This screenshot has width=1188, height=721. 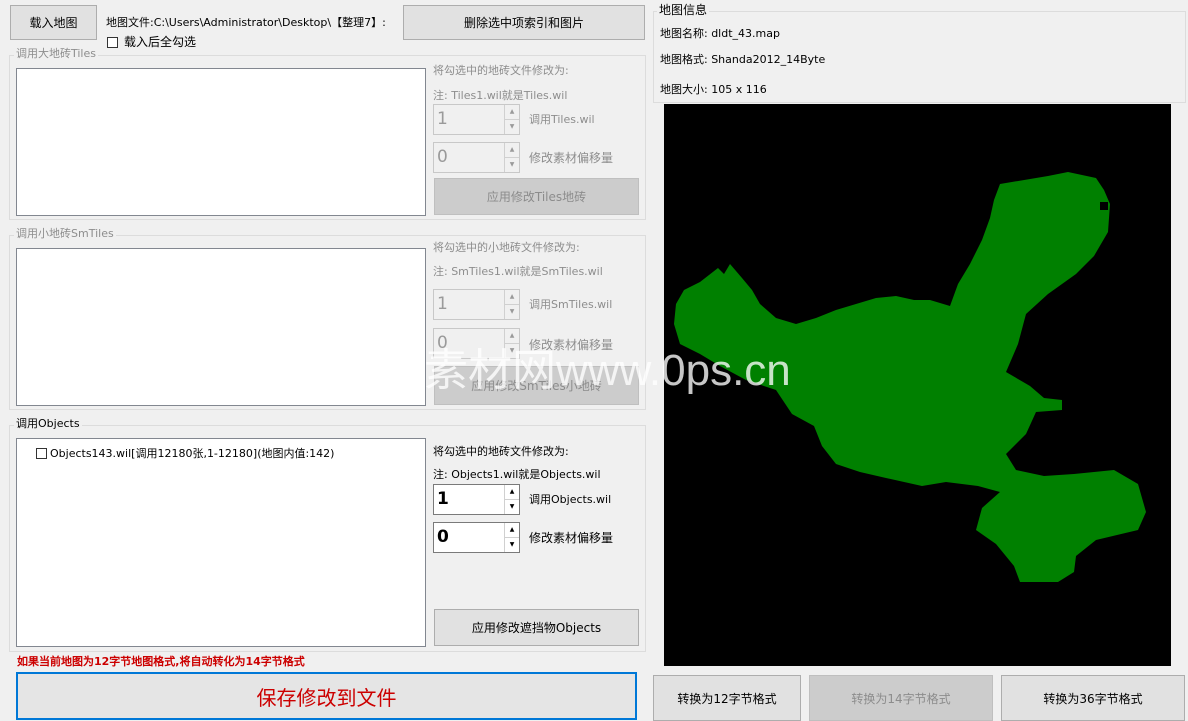 I want to click on watermark-text: 素材网www.0ps.cn, so click(x=607, y=370).